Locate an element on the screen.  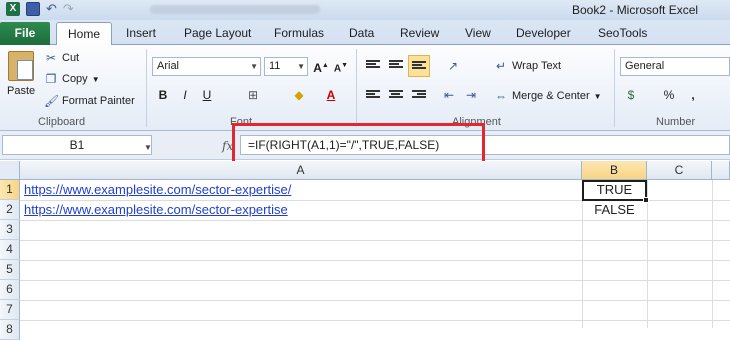
row-header-2: 2 is located at coordinates (10, 210).